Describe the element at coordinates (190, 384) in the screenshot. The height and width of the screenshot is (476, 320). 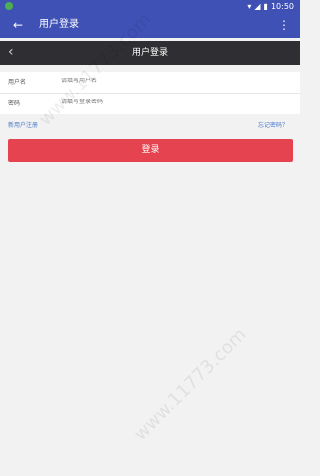
I see `watermark: www.11773.com` at that location.